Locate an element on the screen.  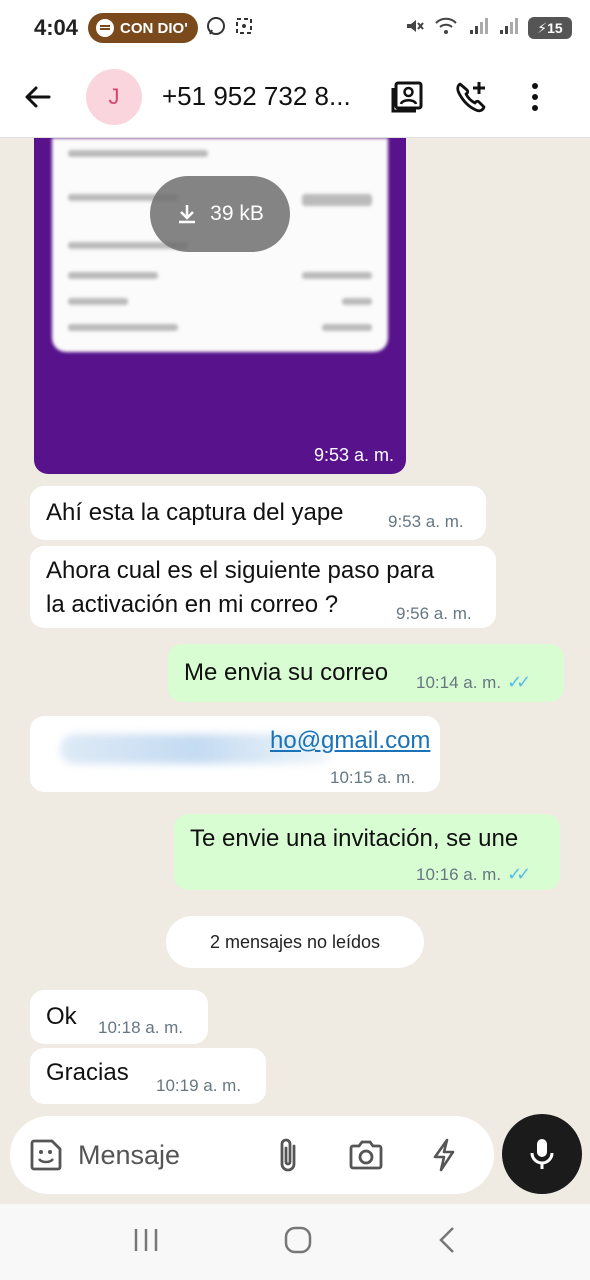
message-time: 10:15 a. m. is located at coordinates (373, 777).